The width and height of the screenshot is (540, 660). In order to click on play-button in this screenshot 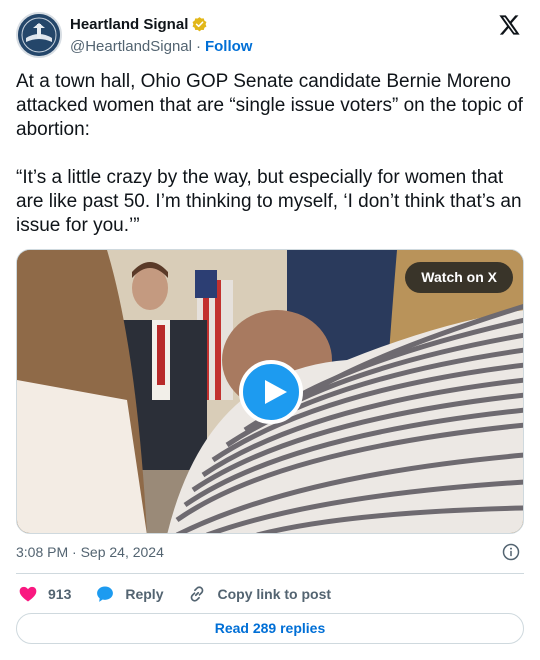, I will do `click(271, 392)`.